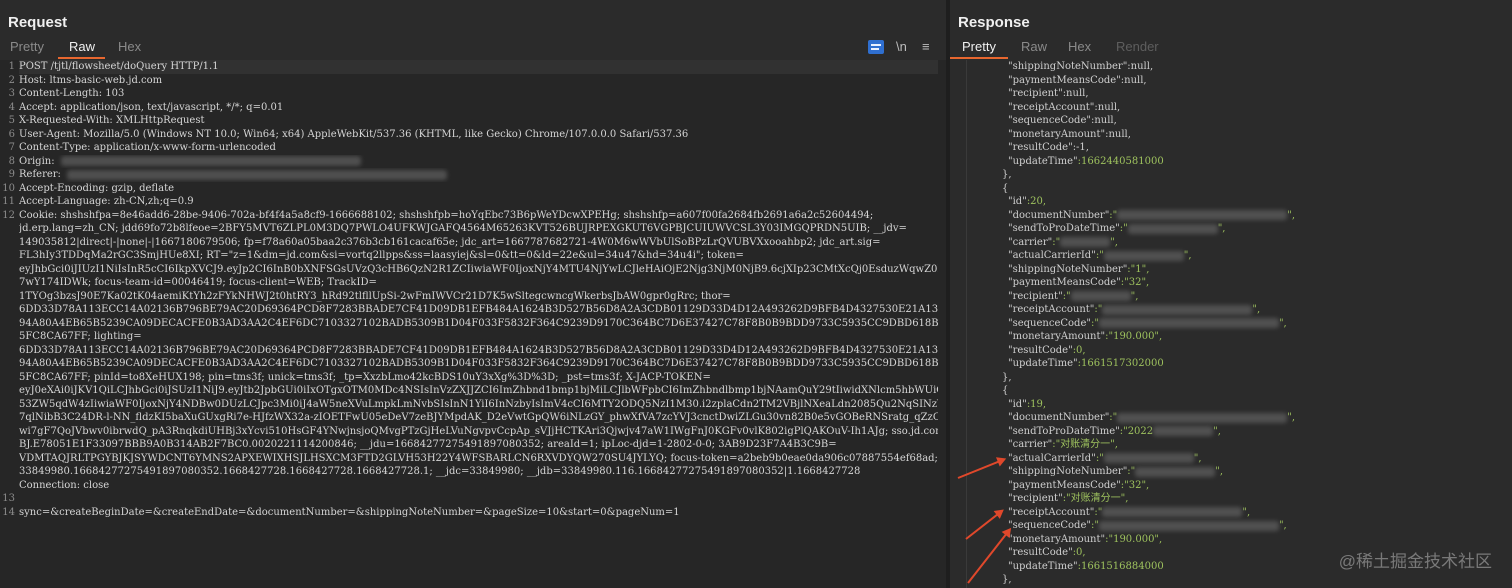 The height and width of the screenshot is (588, 1512). I want to click on menu-icon: ≡, so click(926, 46).